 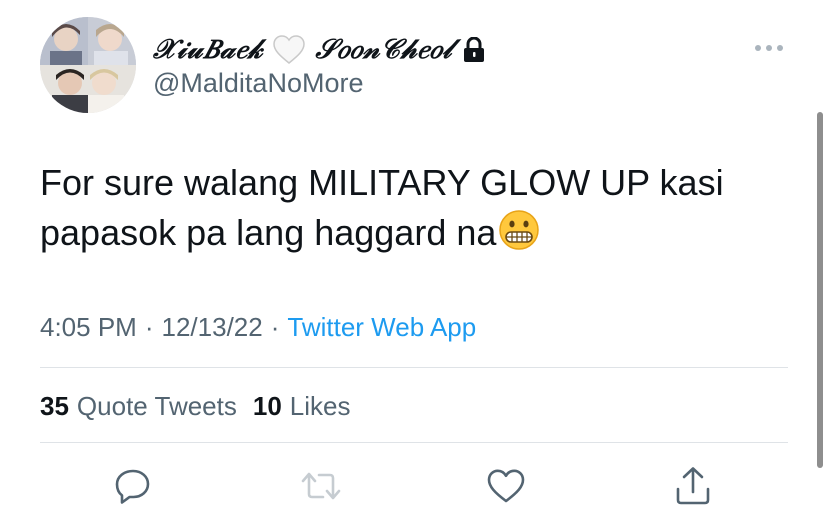 What do you see at coordinates (820, 290) in the screenshot?
I see `scrollbar-thumb` at bounding box center [820, 290].